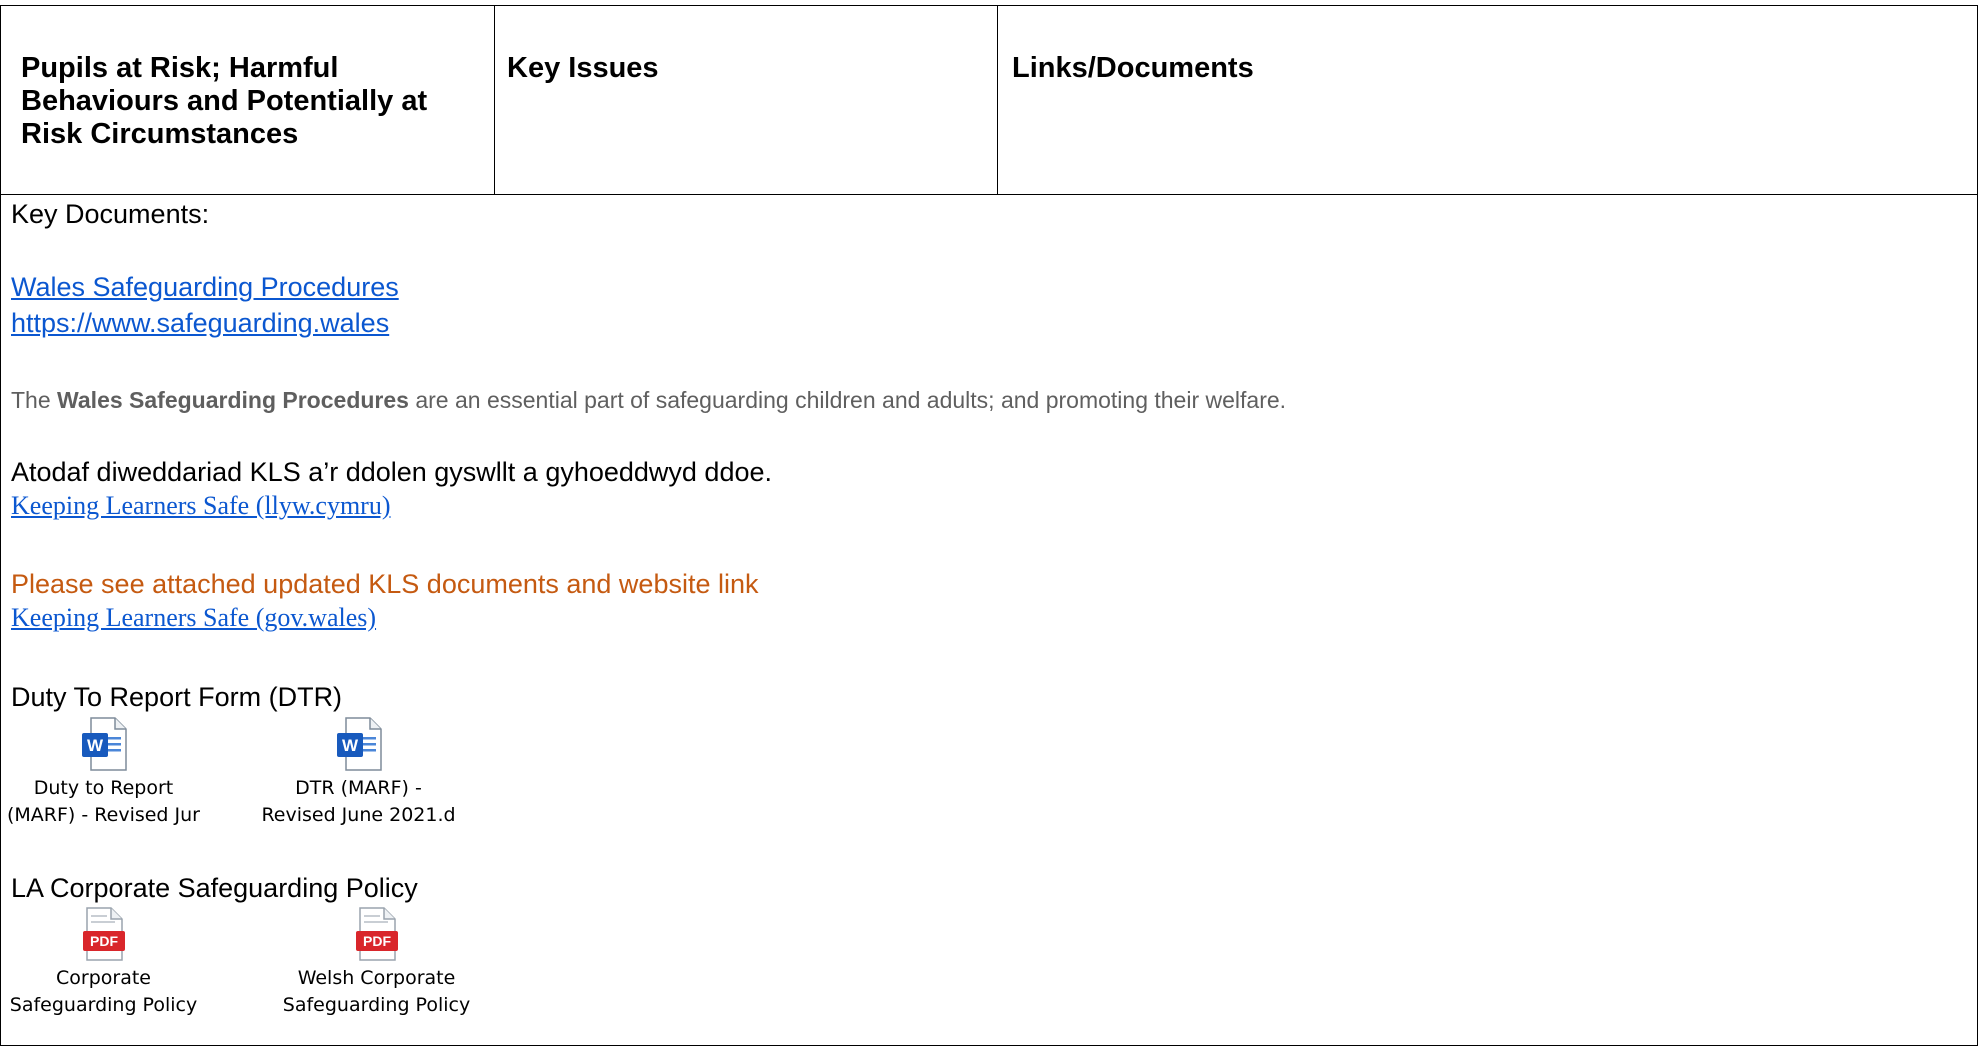 The image size is (1979, 1046). What do you see at coordinates (746, 100) in the screenshot?
I see `header-cell-key-issues: Key Issues` at bounding box center [746, 100].